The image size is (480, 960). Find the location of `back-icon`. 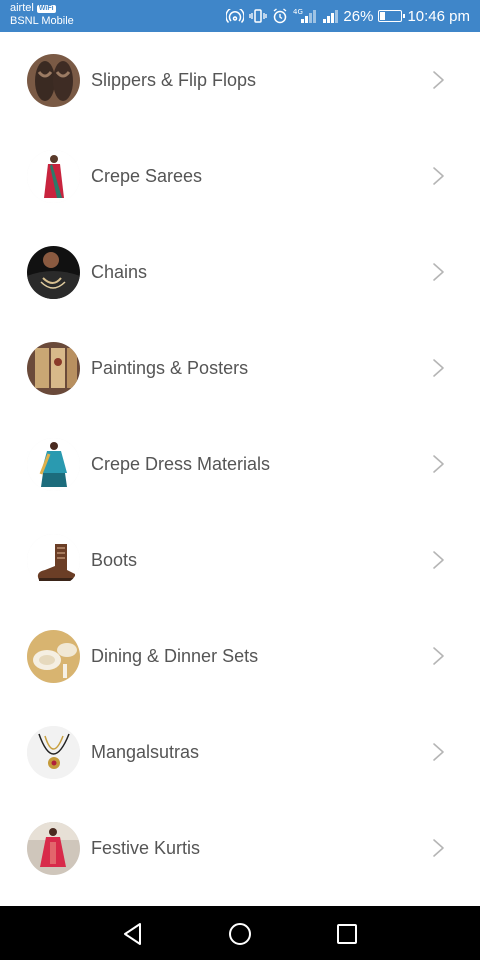

back-icon is located at coordinates (133, 934).